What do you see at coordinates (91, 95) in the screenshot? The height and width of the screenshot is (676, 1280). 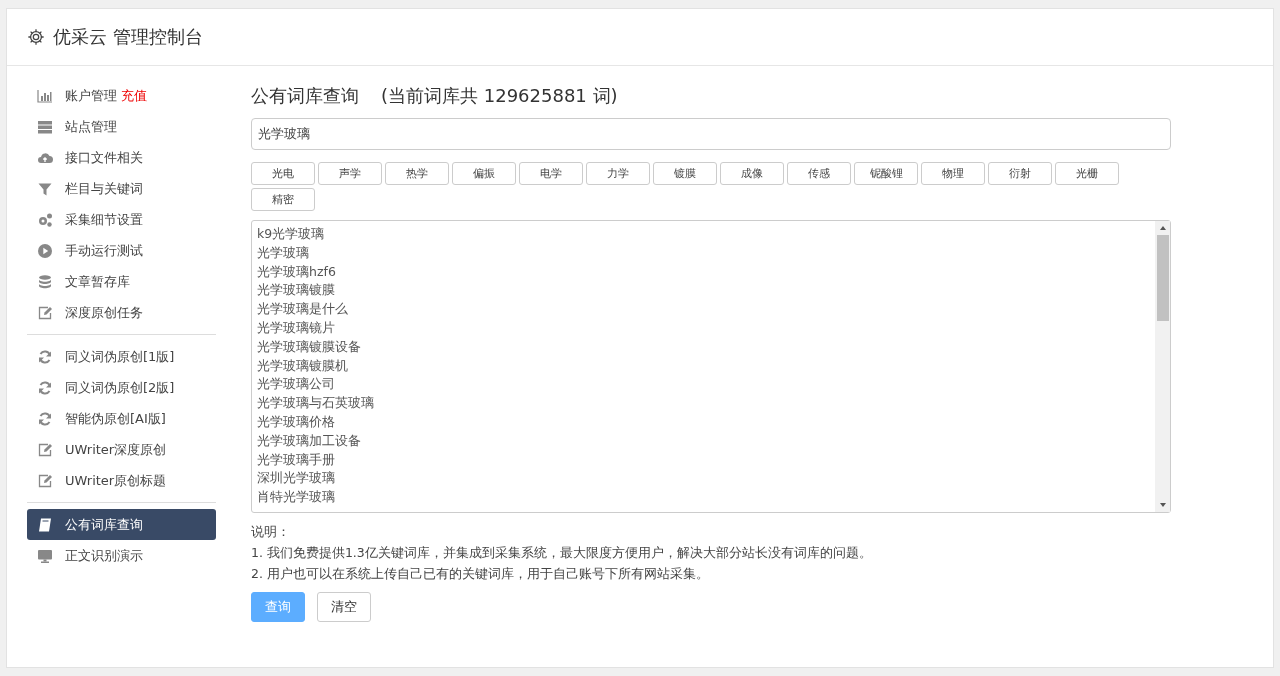 I see `sidebar-item-label: 账户管理` at bounding box center [91, 95].